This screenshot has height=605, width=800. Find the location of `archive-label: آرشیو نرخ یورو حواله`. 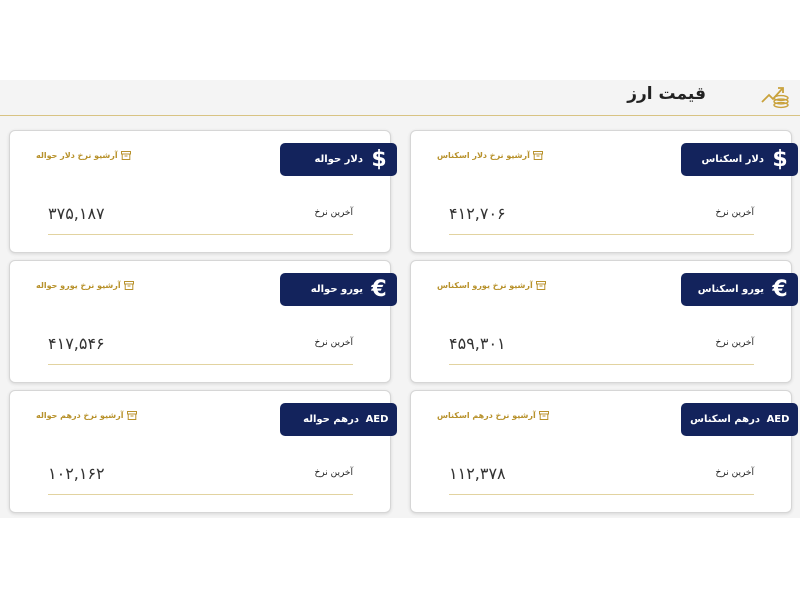

archive-label: آرشیو نرخ یورو حواله is located at coordinates (78, 285).